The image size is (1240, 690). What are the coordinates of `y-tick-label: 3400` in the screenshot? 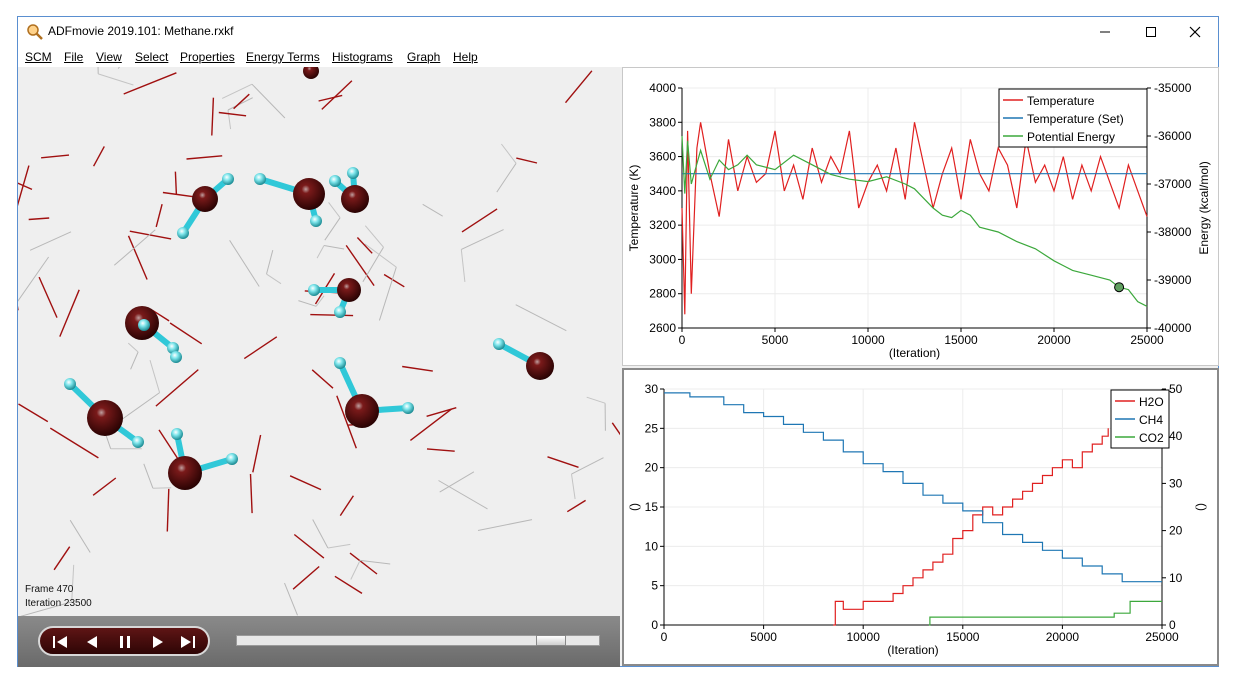 It's located at (662, 191).